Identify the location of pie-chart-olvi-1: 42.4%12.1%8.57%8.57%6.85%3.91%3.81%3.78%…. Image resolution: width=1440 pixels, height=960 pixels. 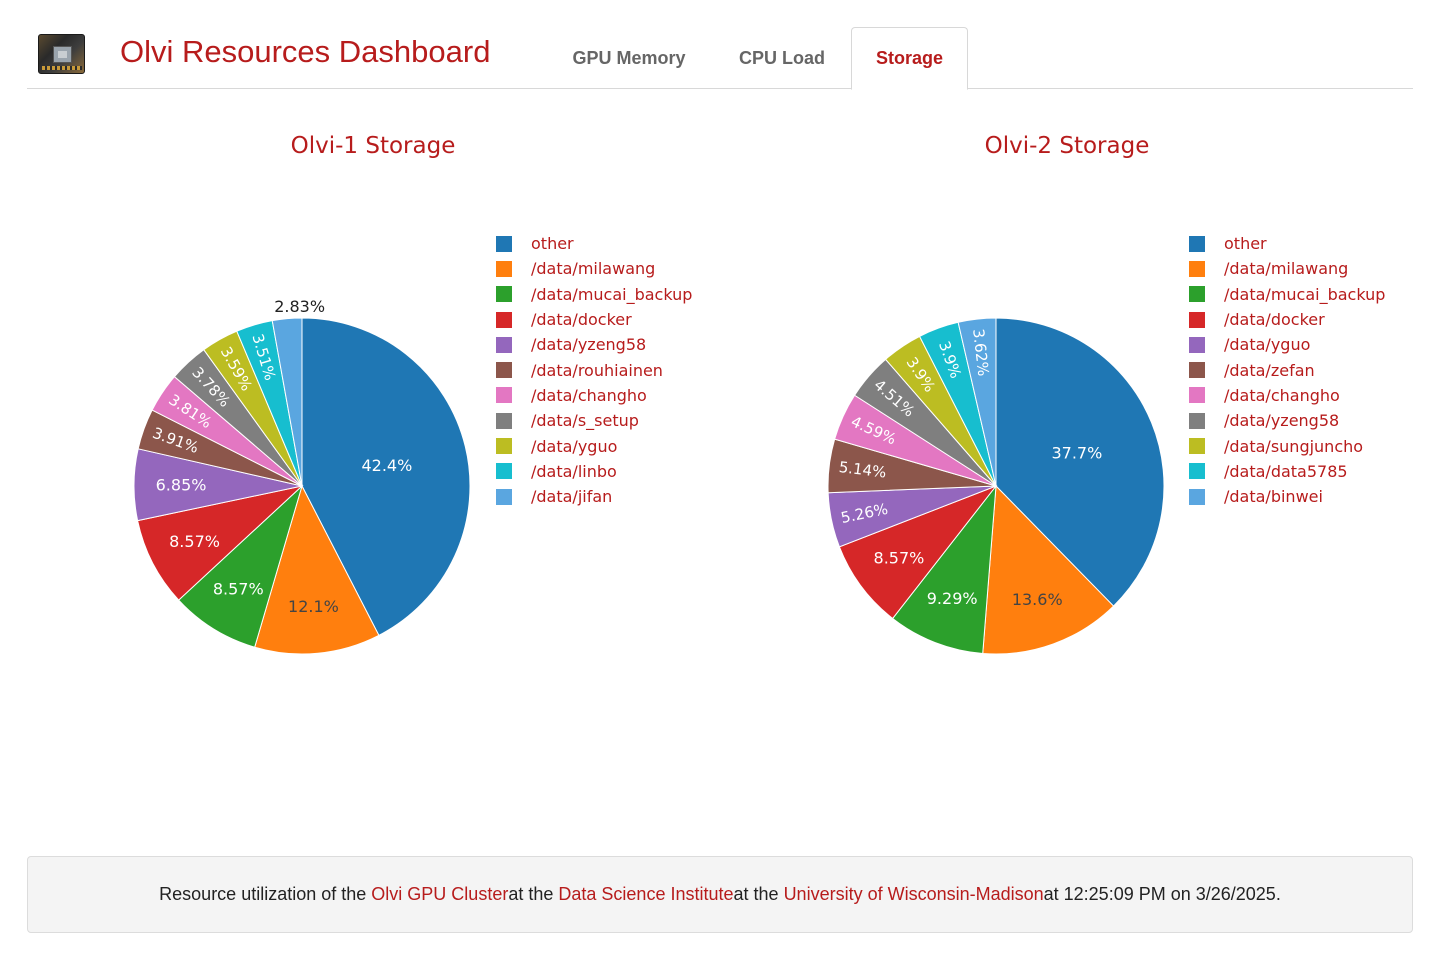
(302, 476).